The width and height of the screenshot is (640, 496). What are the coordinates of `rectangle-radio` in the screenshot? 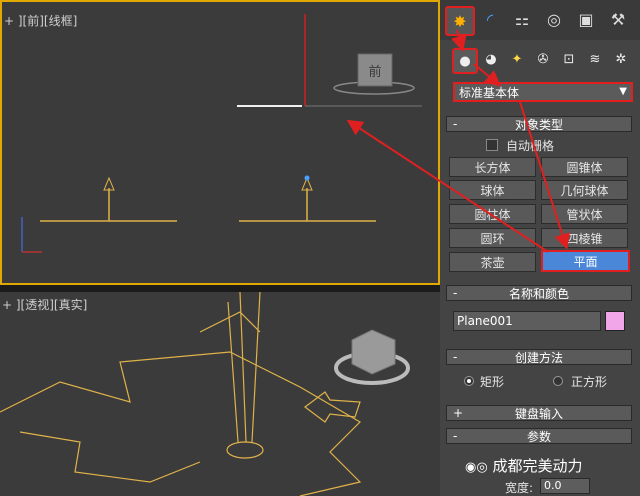 It's located at (469, 381).